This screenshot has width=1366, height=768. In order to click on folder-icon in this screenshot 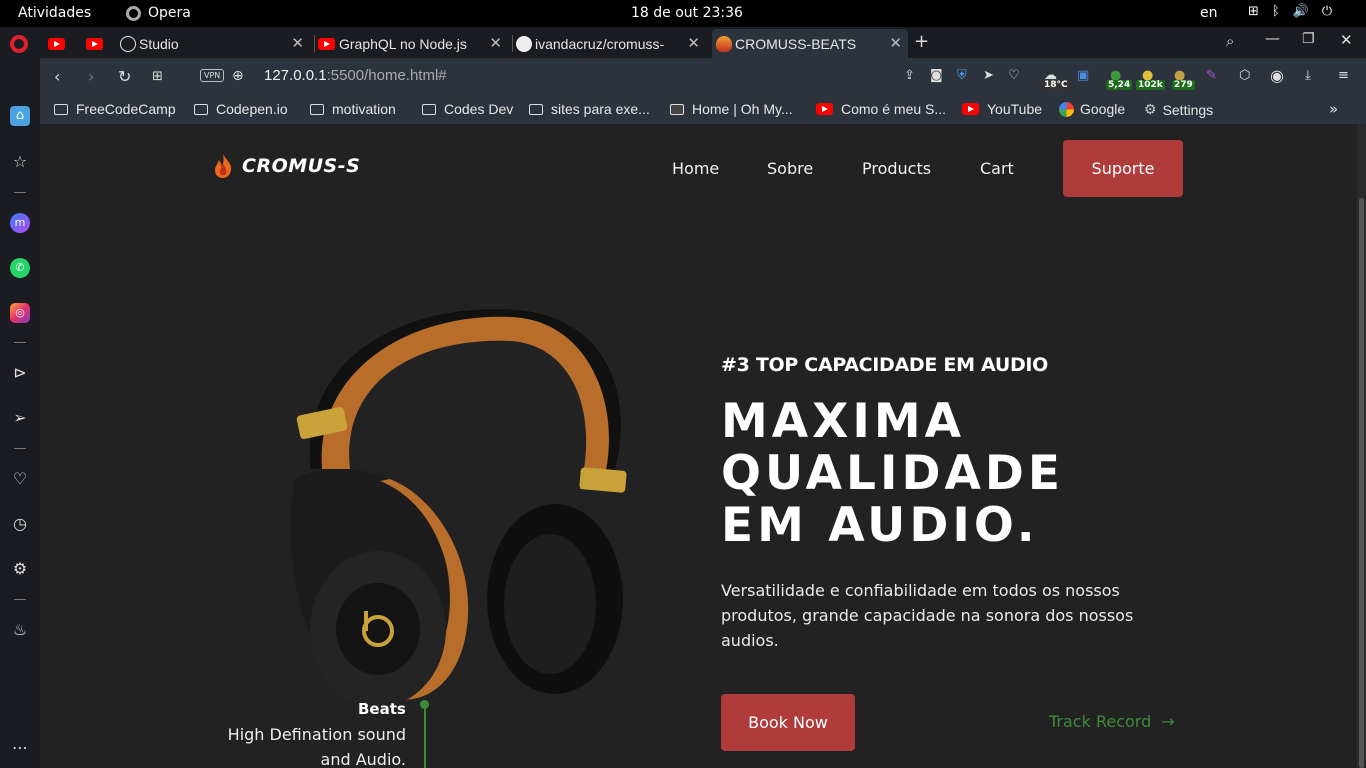, I will do `click(536, 109)`.